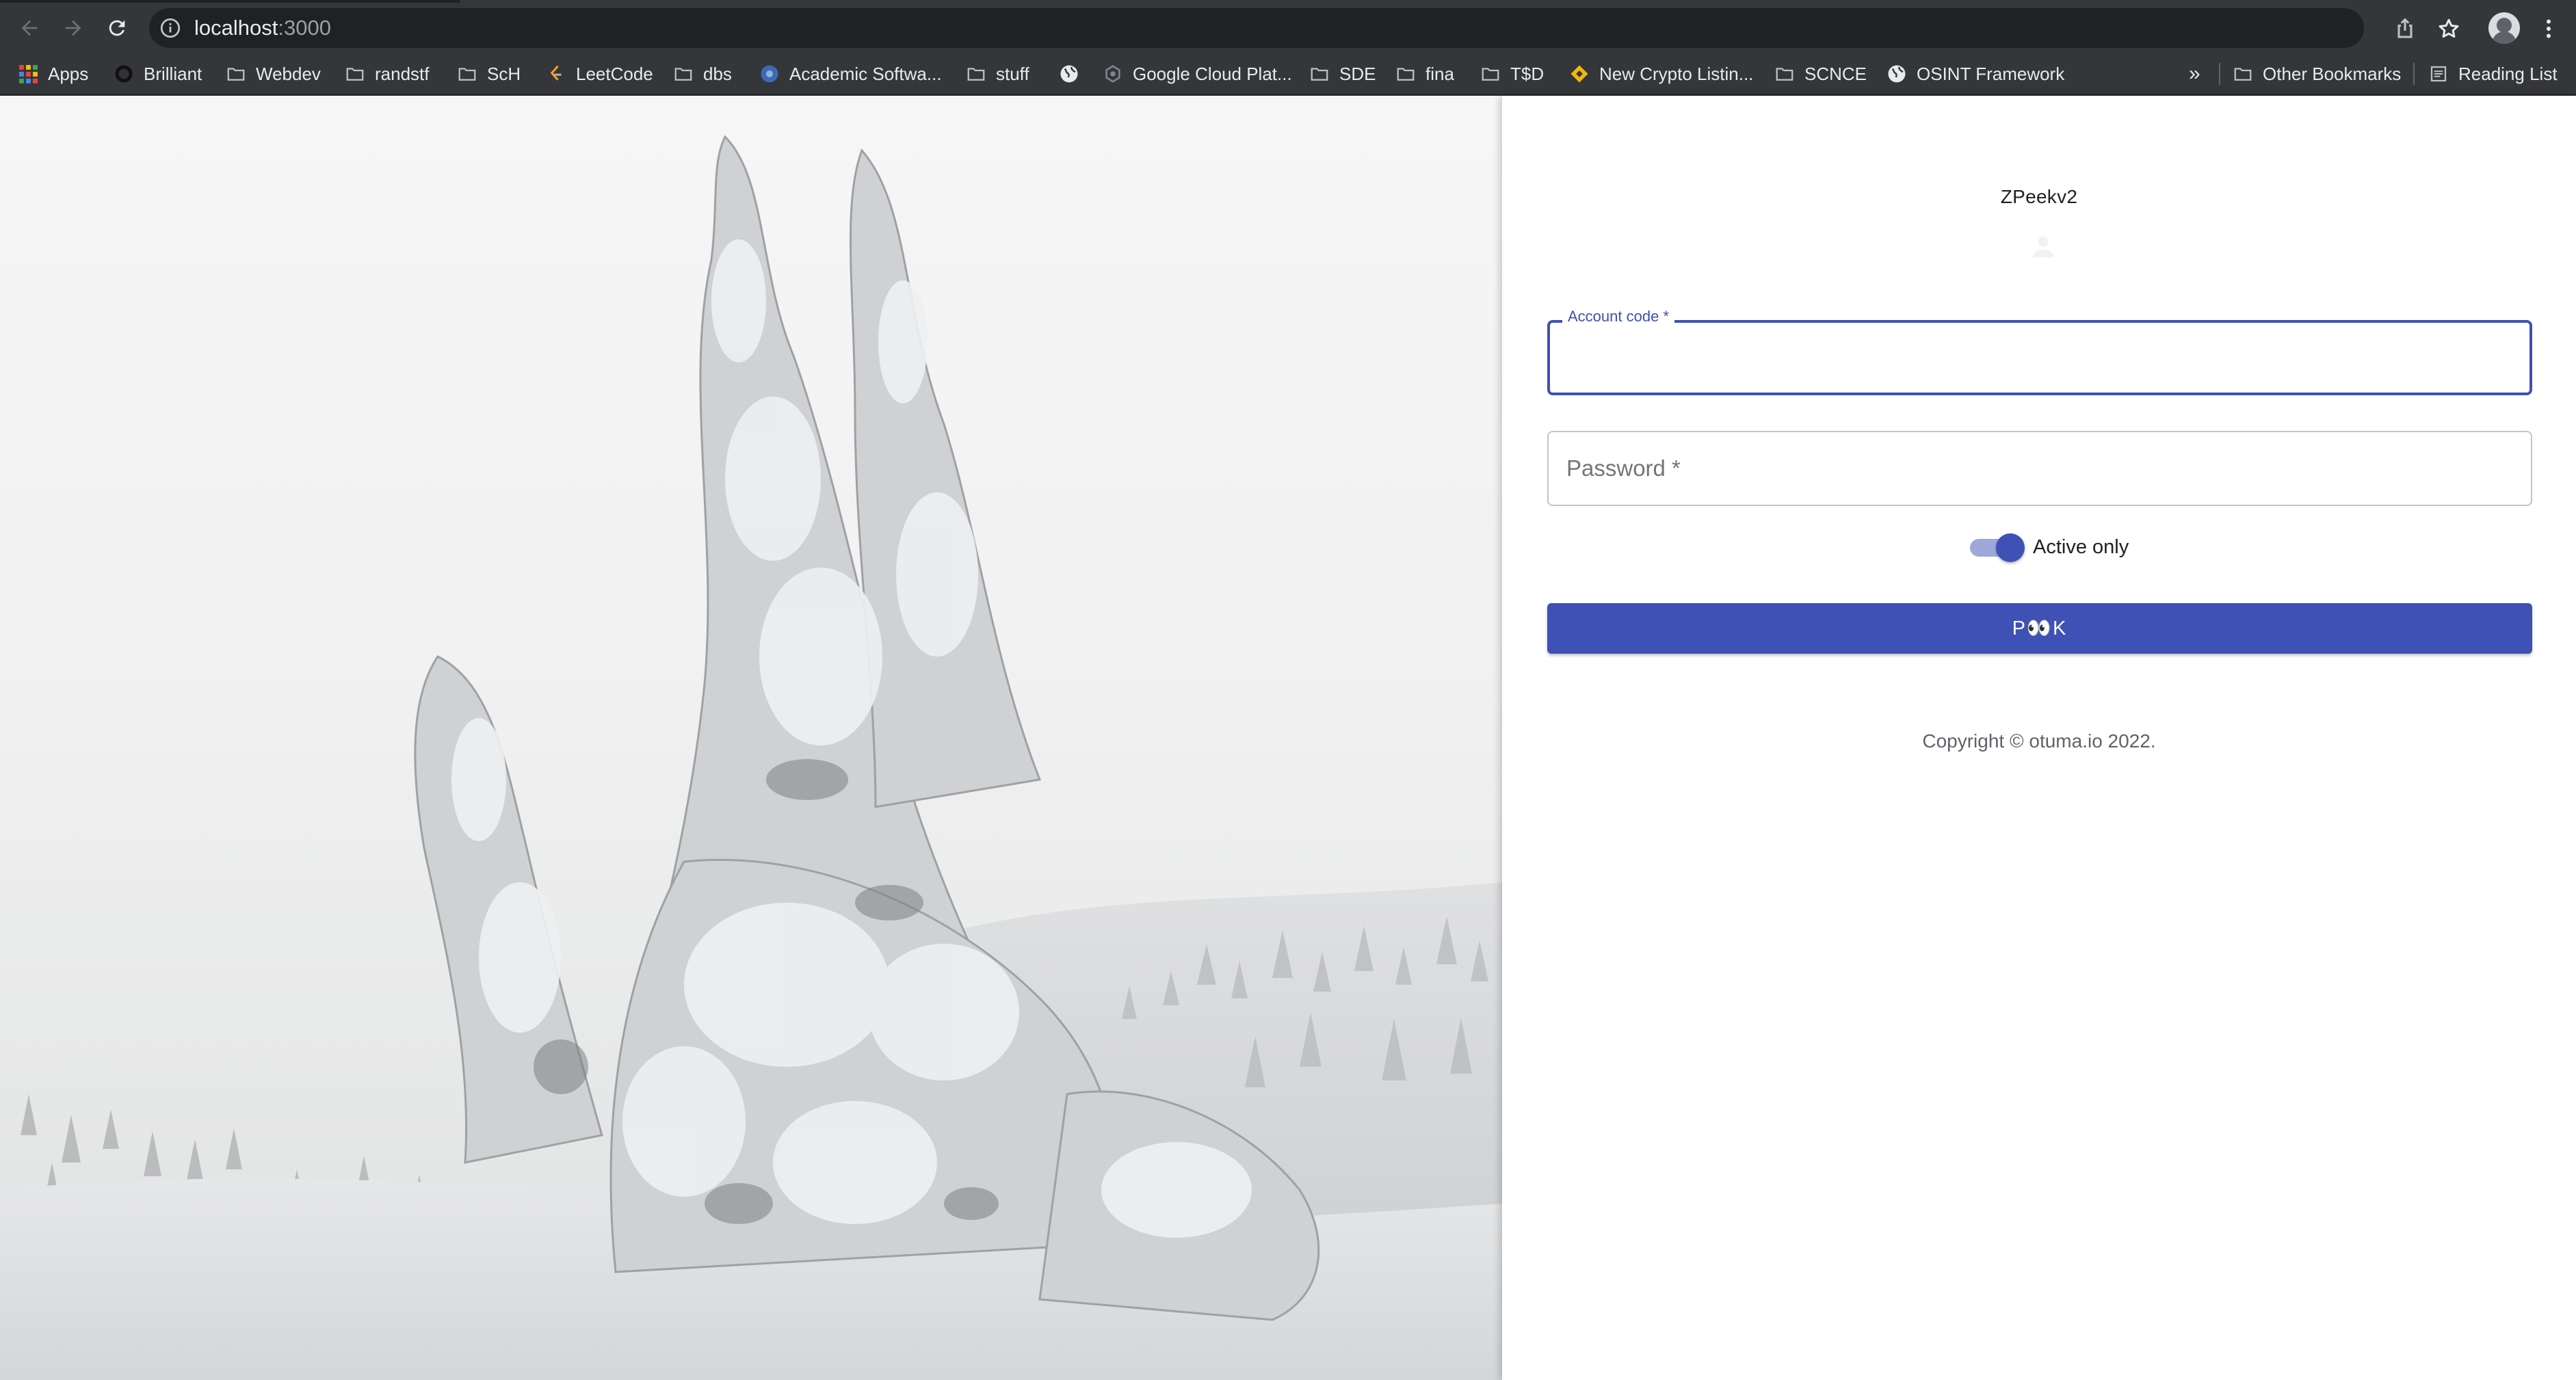 The image size is (2576, 1380). What do you see at coordinates (262, 28) in the screenshot?
I see `url-text: localhost:3000` at bounding box center [262, 28].